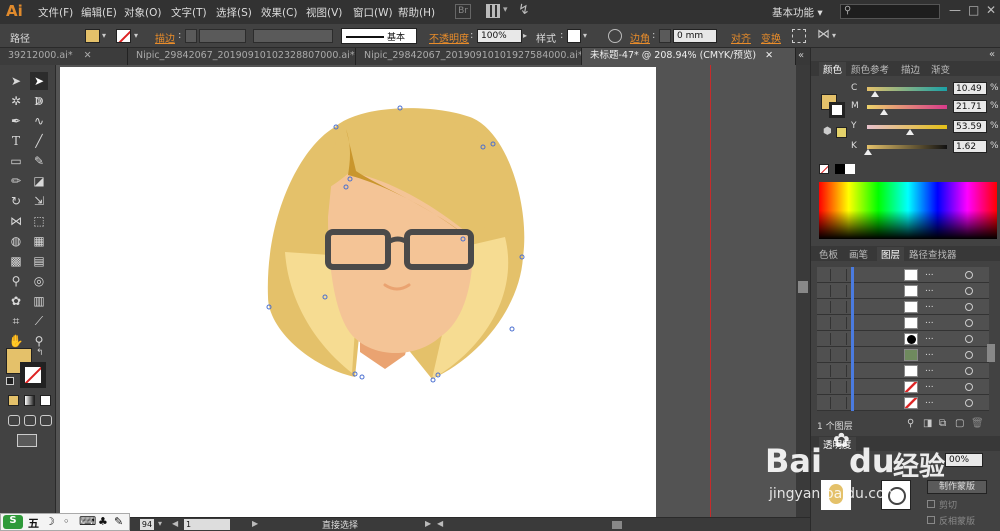 This screenshot has height=531, width=1000. What do you see at coordinates (827, 131) in the screenshot?
I see `out-of-gamut-icon: ⬢` at bounding box center [827, 131].